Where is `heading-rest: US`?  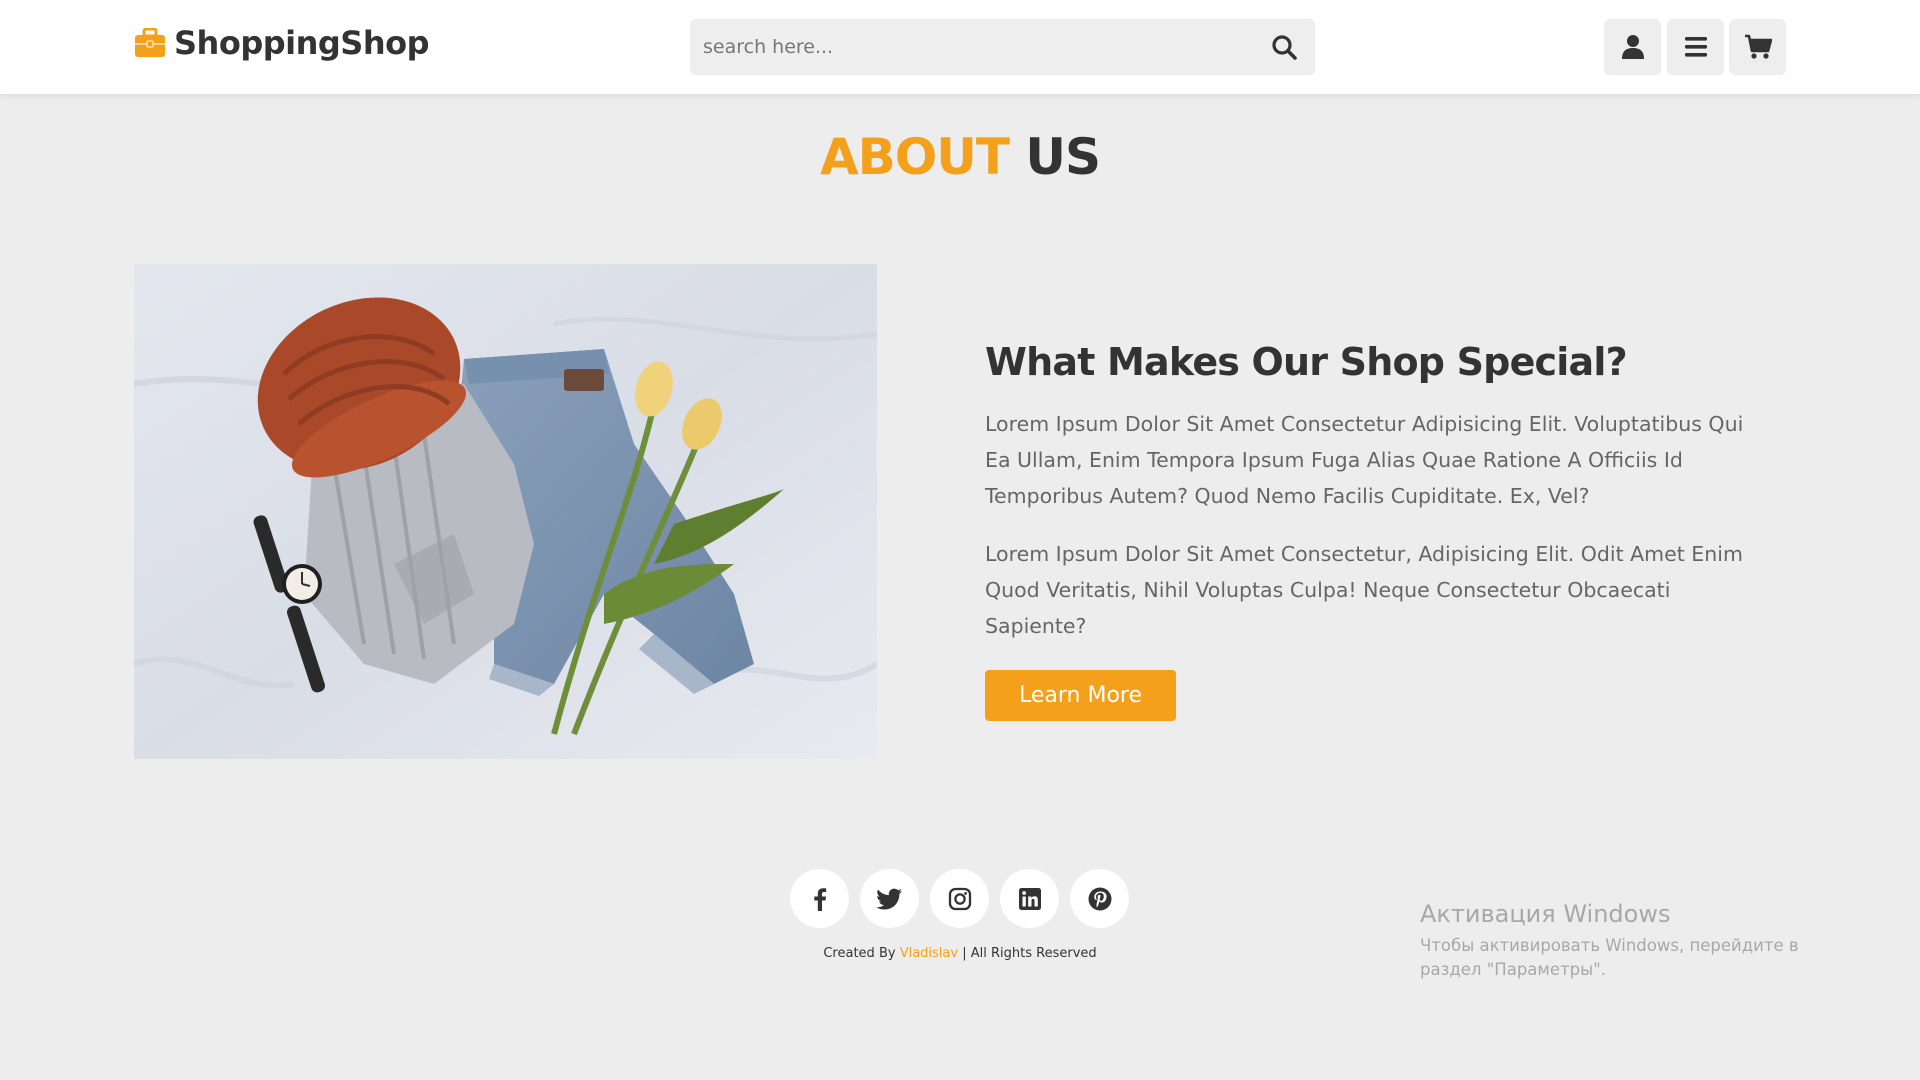 heading-rest: US is located at coordinates (1063, 157).